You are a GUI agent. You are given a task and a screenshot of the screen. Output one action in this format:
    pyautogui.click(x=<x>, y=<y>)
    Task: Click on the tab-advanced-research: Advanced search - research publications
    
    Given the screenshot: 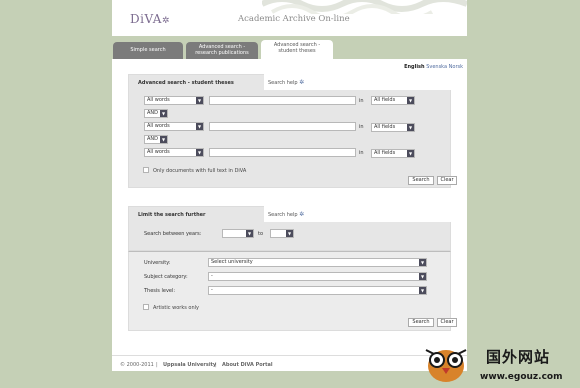 What is the action you would take?
    pyautogui.click(x=222, y=50)
    